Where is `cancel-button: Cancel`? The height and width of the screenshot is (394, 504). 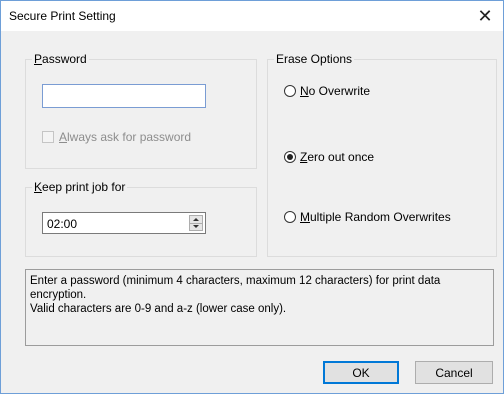 cancel-button: Cancel is located at coordinates (454, 372).